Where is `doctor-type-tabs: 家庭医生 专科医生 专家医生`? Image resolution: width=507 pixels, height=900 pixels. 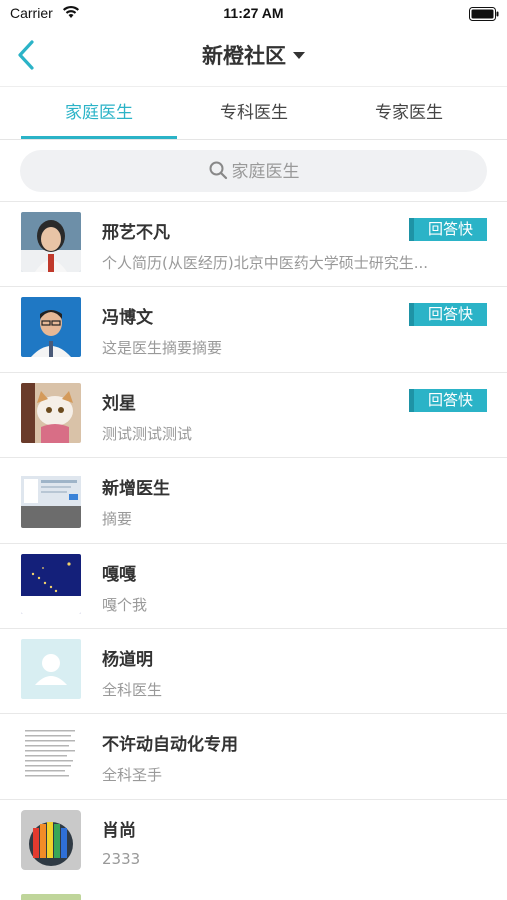
doctor-type-tabs: 家庭医生 专科医生 专家医生 is located at coordinates (253, 113).